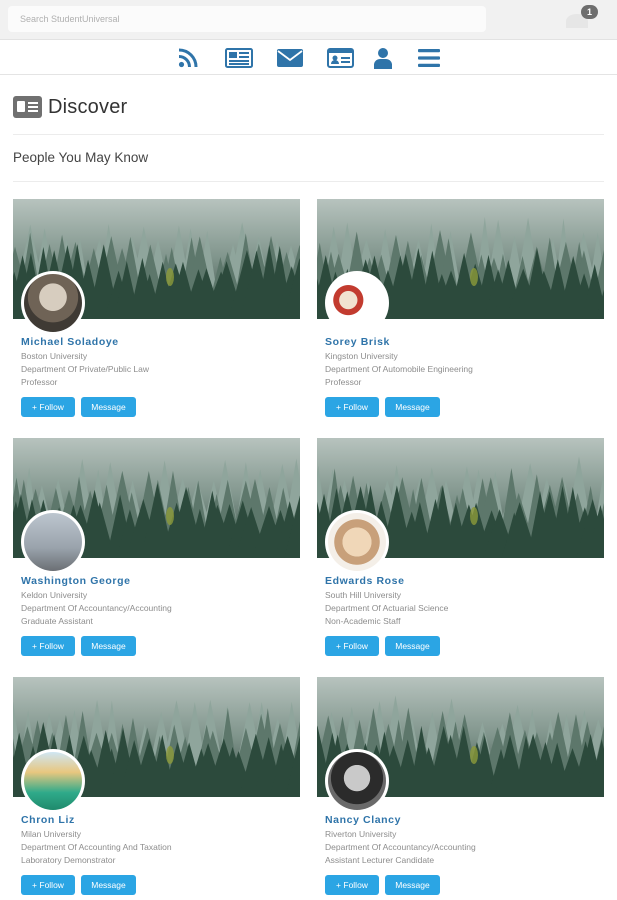  What do you see at coordinates (383, 58) in the screenshot?
I see `user-icon` at bounding box center [383, 58].